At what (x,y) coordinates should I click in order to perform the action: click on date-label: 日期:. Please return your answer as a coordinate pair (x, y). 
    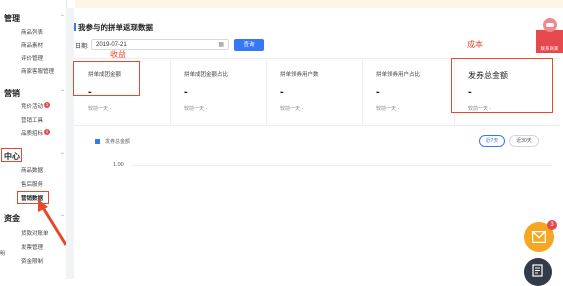
    Looking at the image, I should click on (82, 47).